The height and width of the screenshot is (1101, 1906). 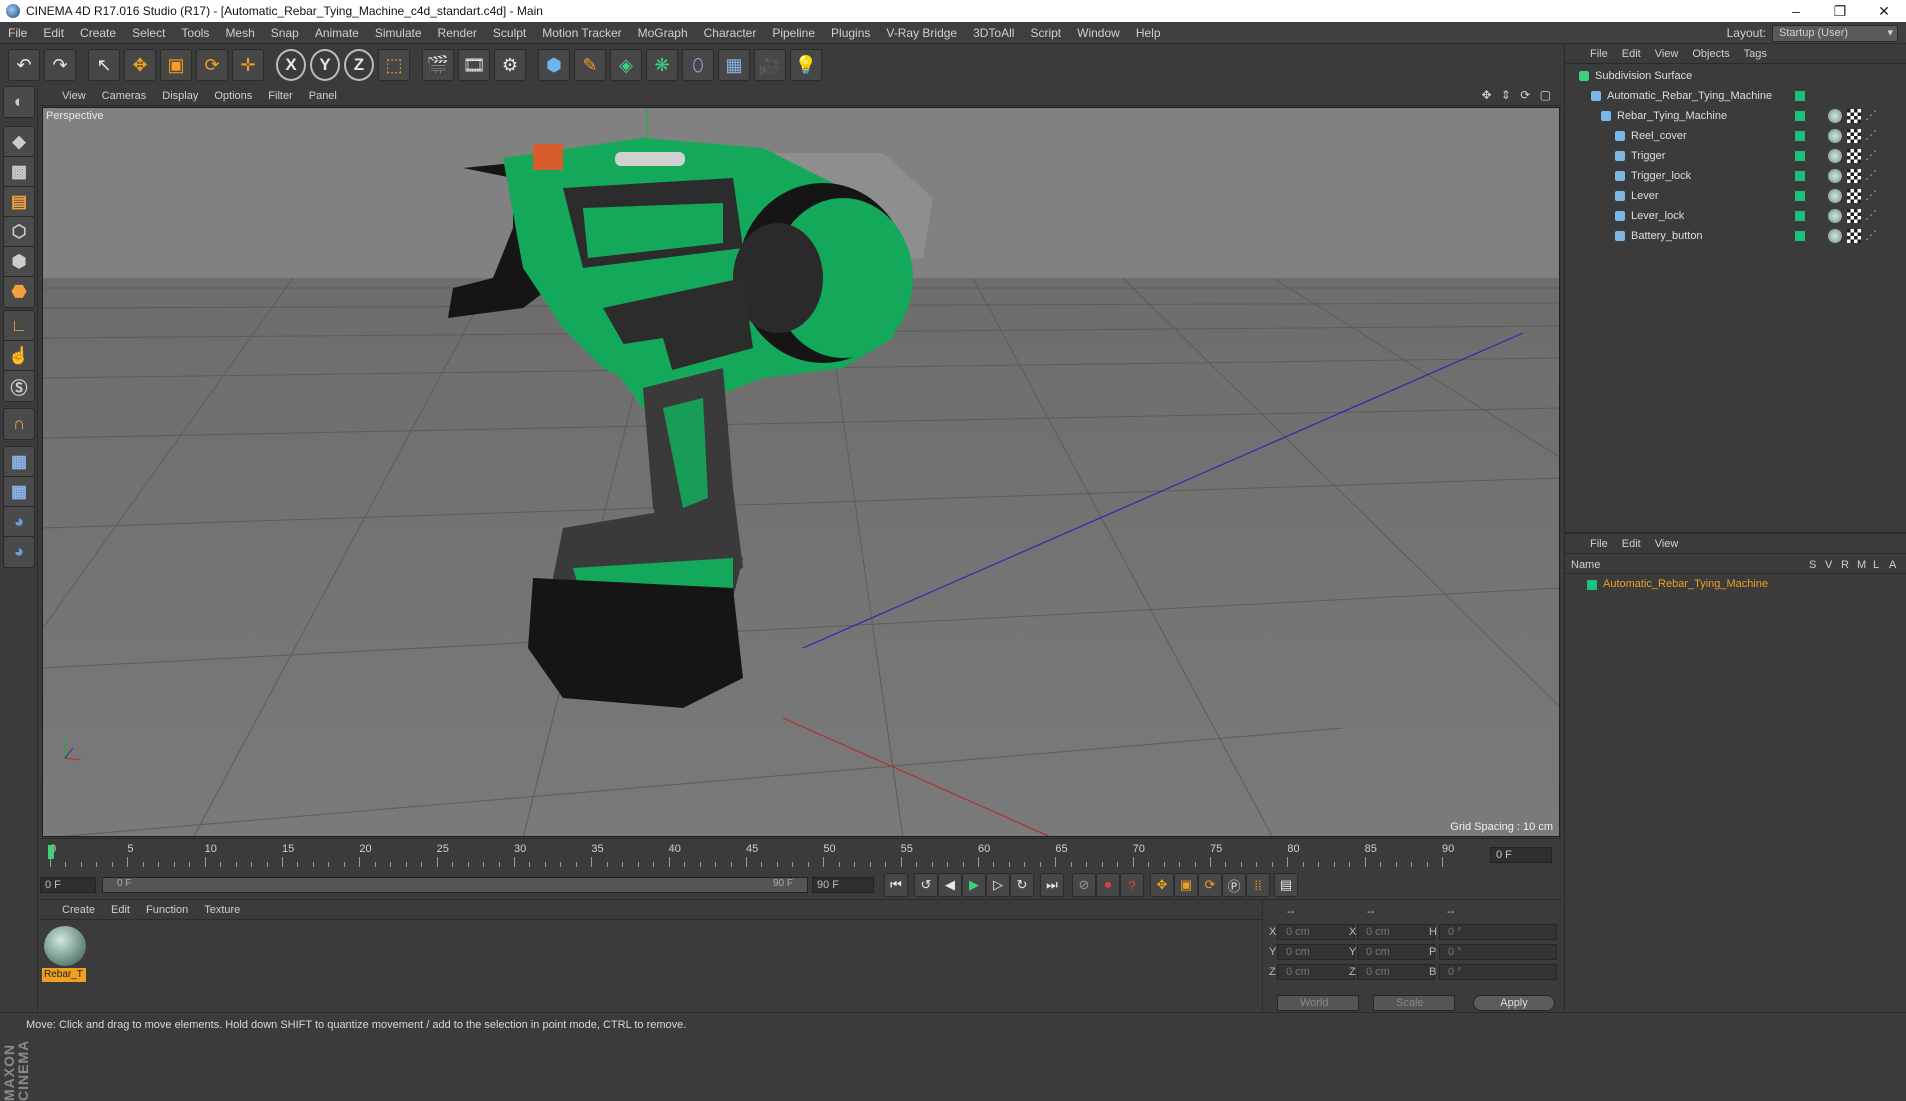 What do you see at coordinates (359, 65) in the screenshot?
I see `z-axis-lock-icon: Z` at bounding box center [359, 65].